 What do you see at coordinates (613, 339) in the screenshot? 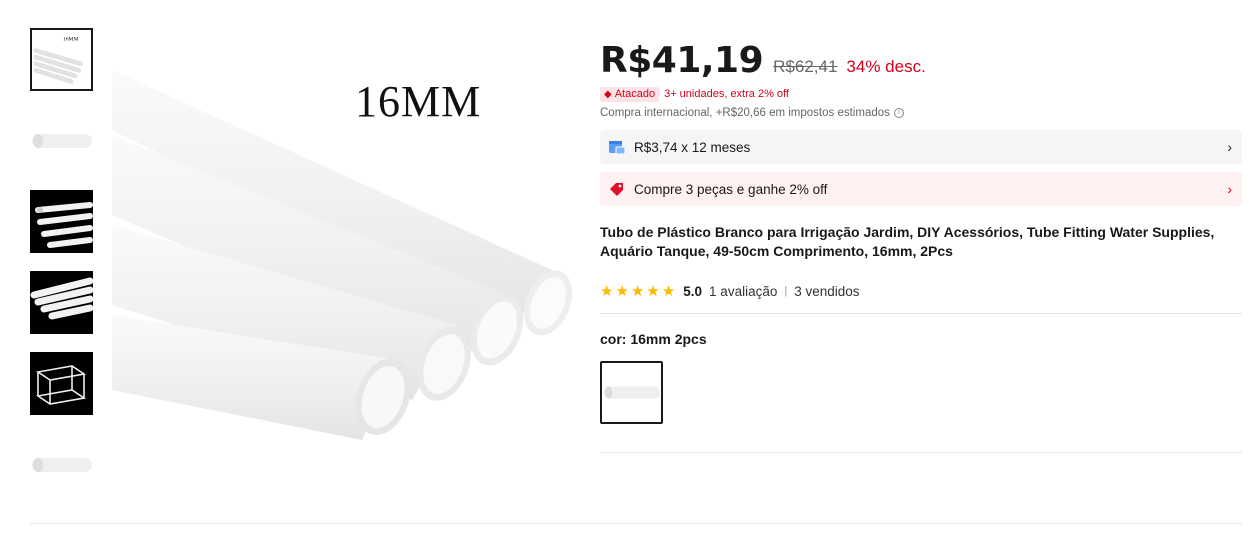
I see `color-label: cor:` at bounding box center [613, 339].